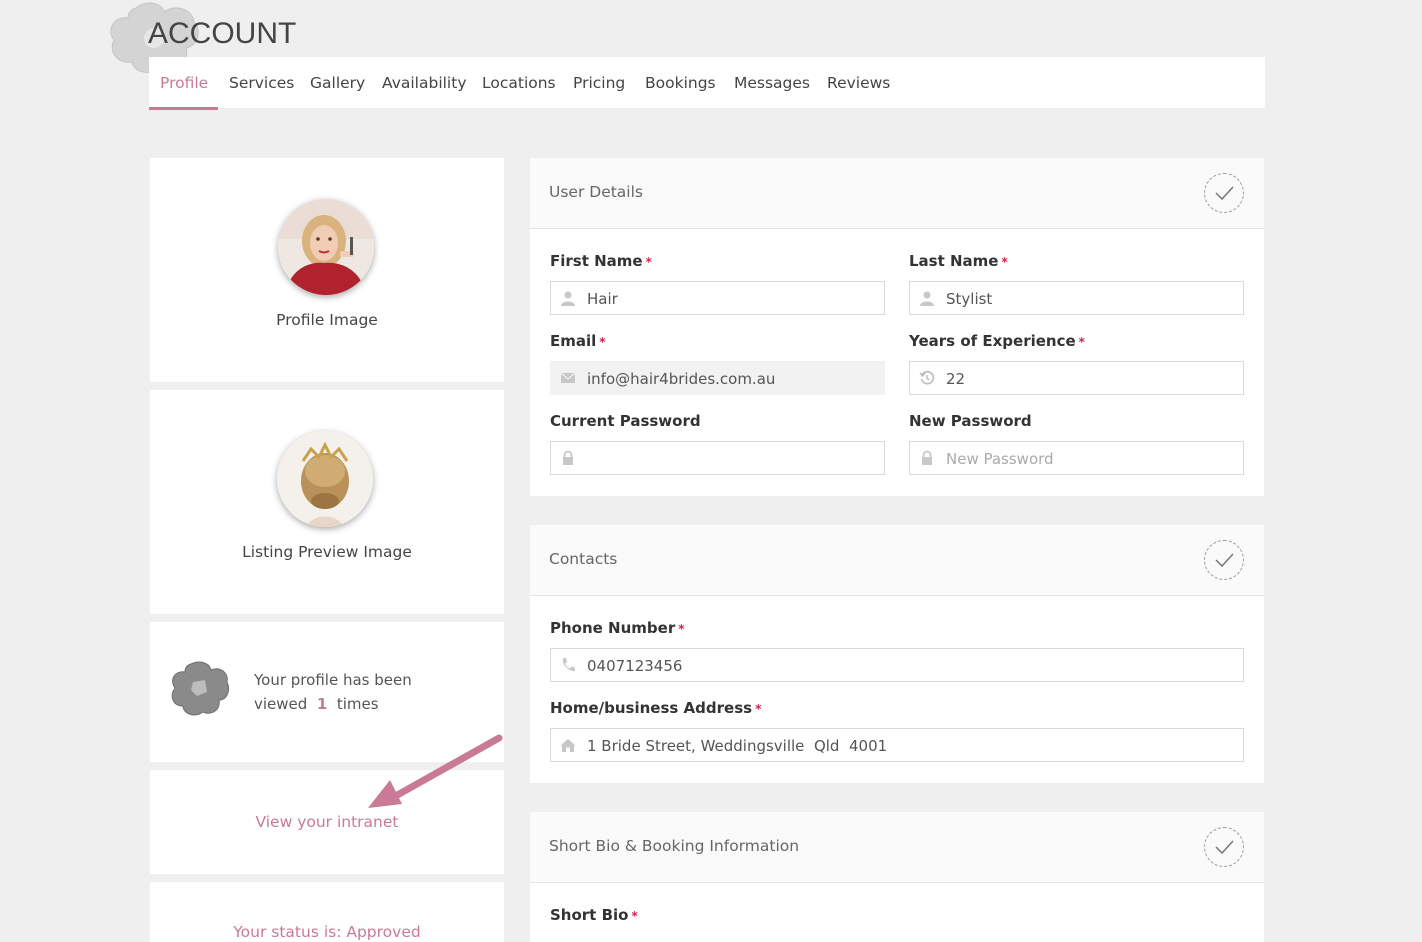 This screenshot has width=1422, height=942. Describe the element at coordinates (327, 932) in the screenshot. I see `status-text: Your status is: Approved` at that location.